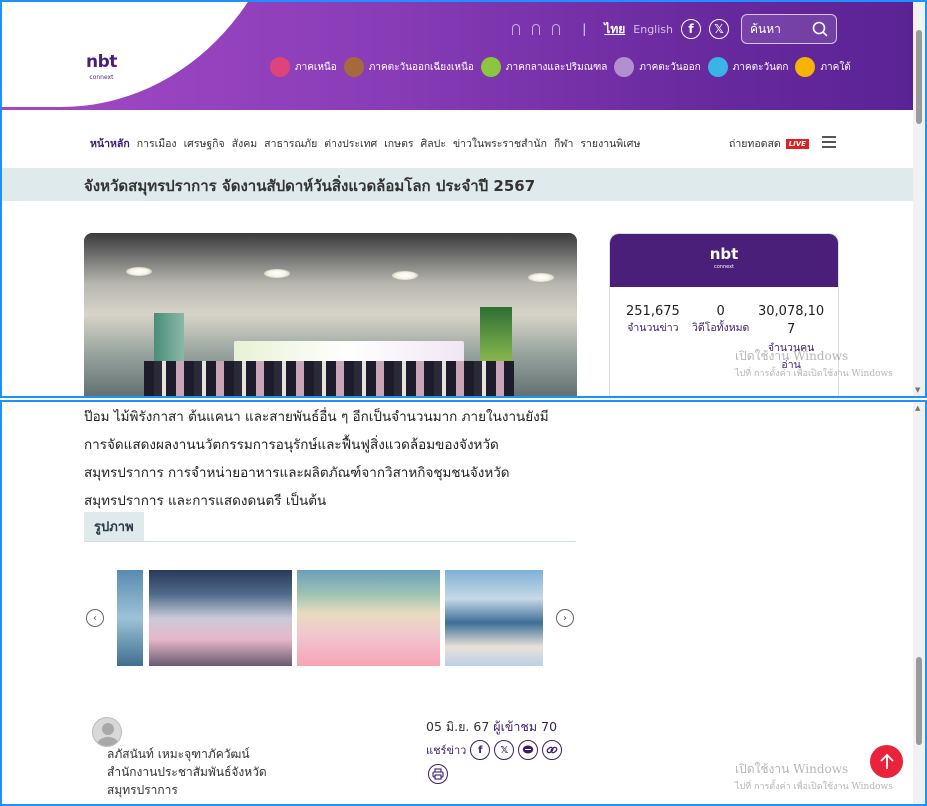  I want to click on article-body-line: สมุทรปราการ และการแสดงดนตรี เป็นต้น, so click(205, 501).